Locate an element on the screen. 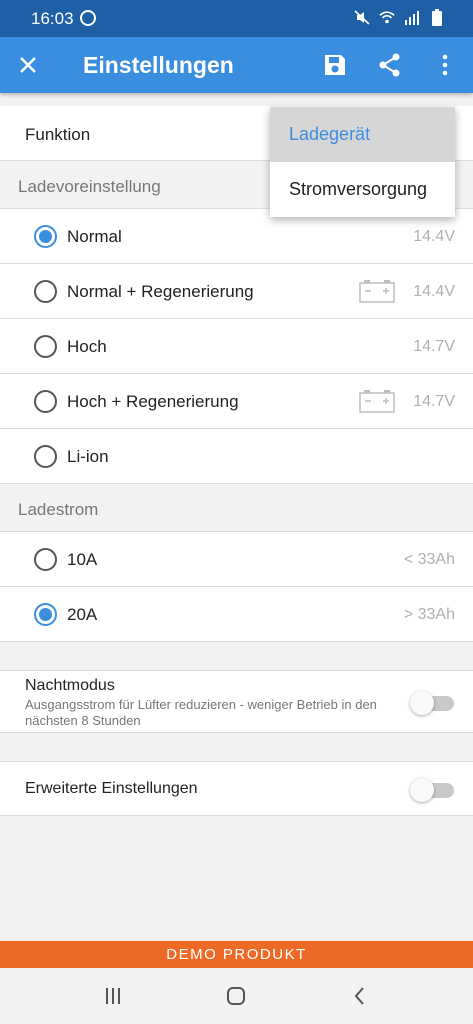 Image resolution: width=473 pixels, height=1024 pixels. mute-icon is located at coordinates (362, 17).